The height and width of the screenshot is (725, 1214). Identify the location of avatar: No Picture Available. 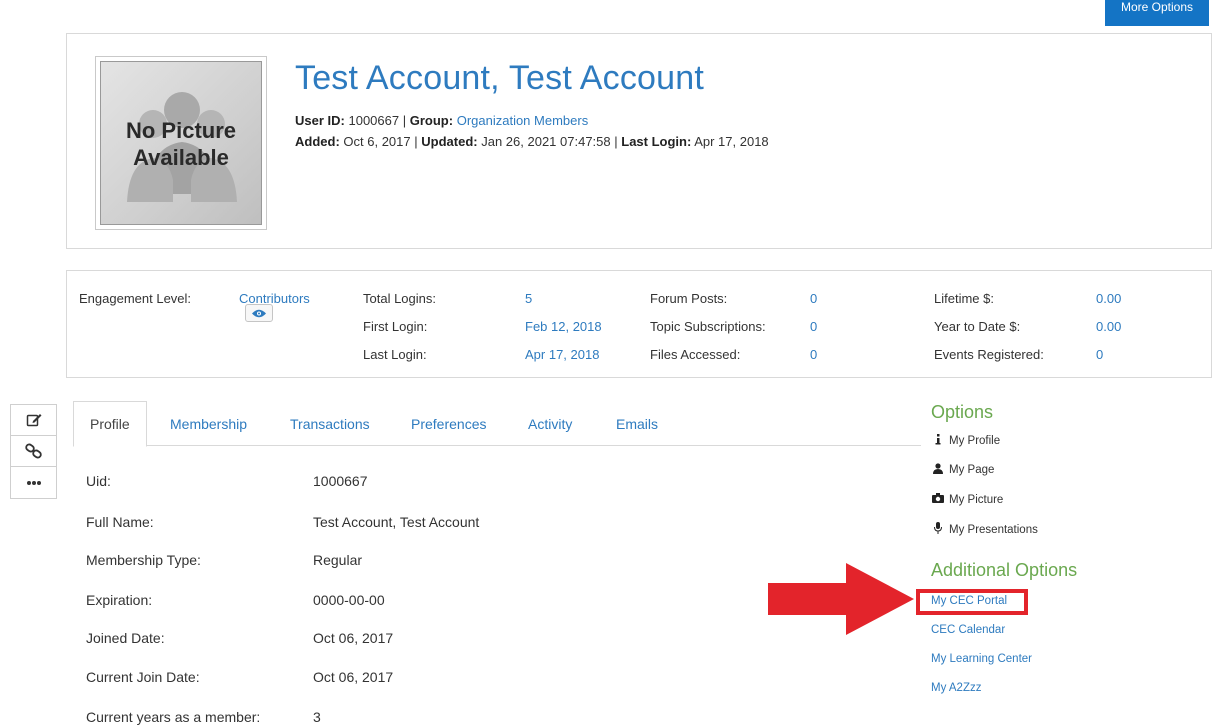
(181, 143).